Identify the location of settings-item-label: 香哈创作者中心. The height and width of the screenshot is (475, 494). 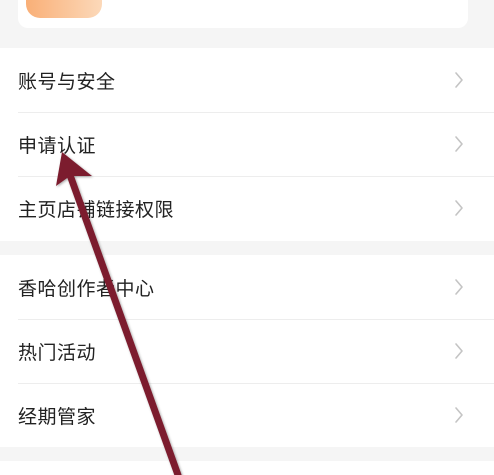
(86, 288).